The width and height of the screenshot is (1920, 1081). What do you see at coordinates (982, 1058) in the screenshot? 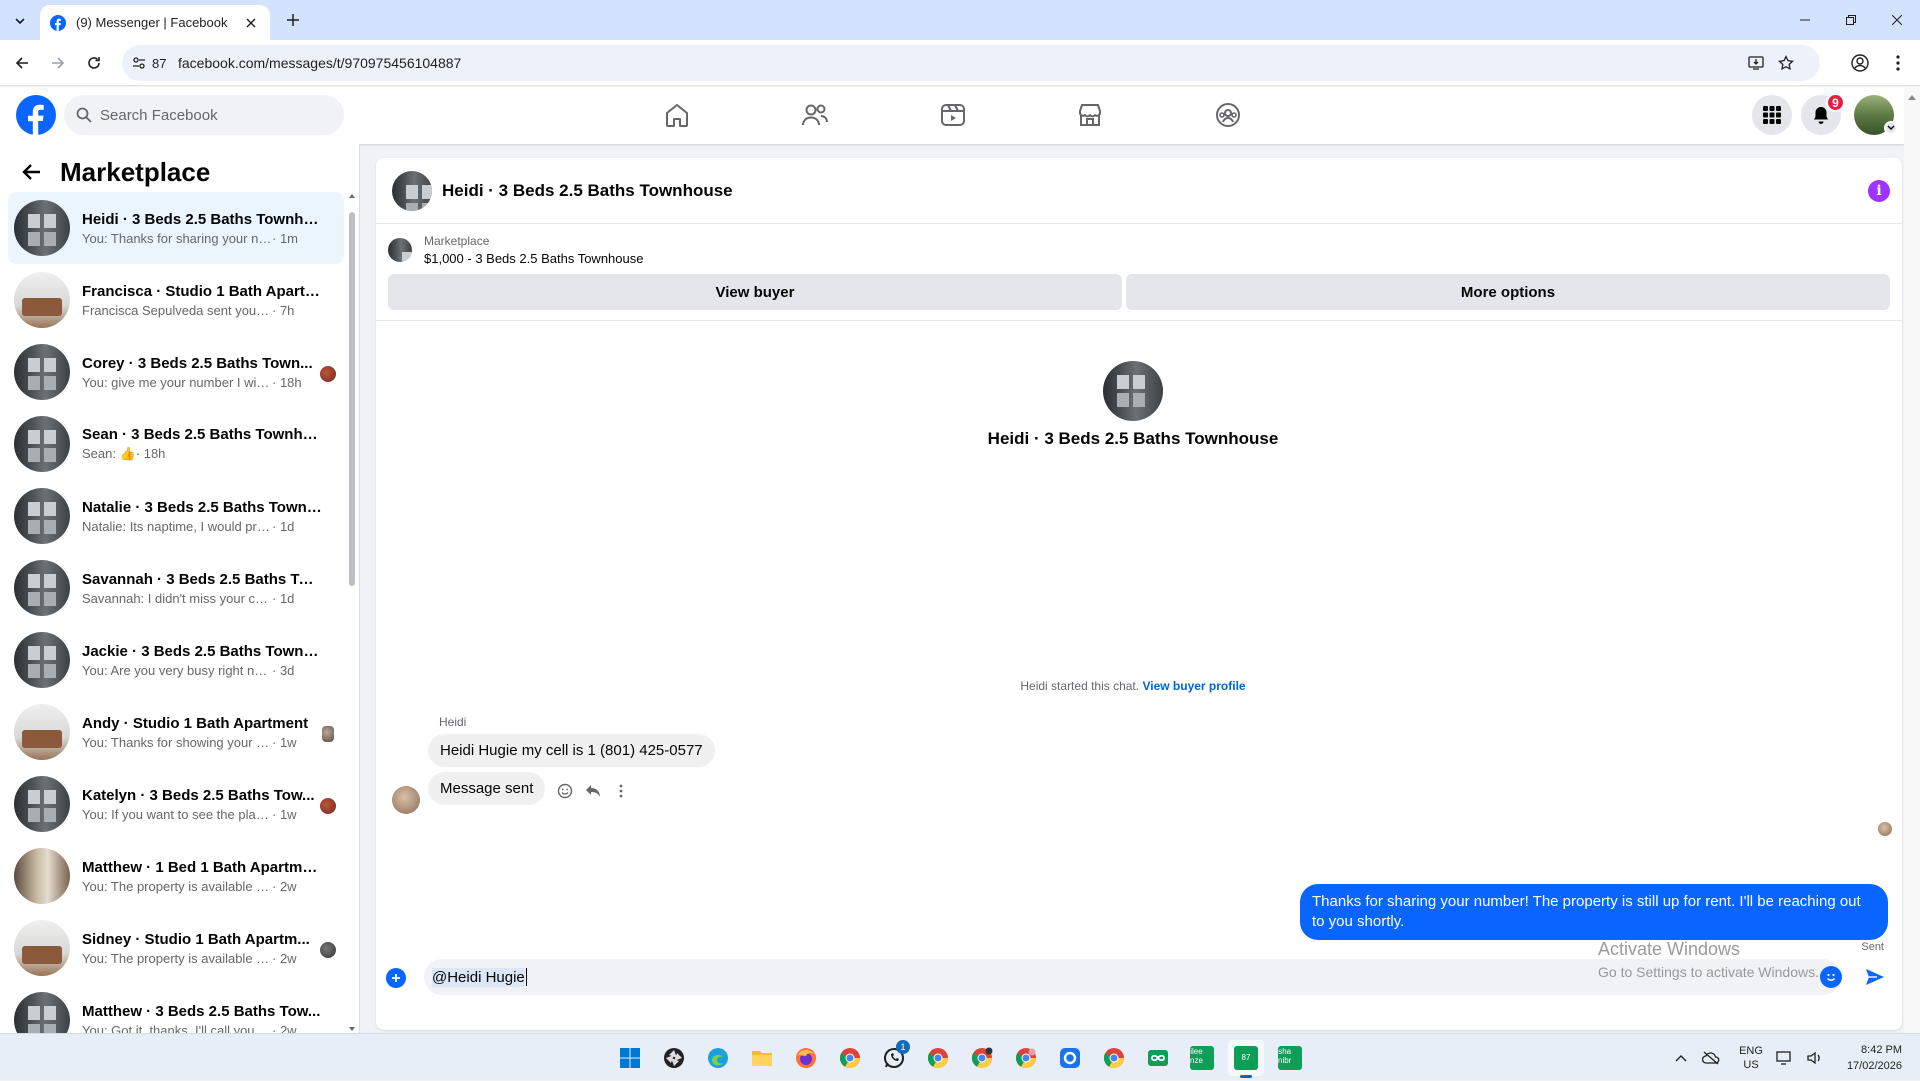
I see `chrome-profile-3-icon` at bounding box center [982, 1058].